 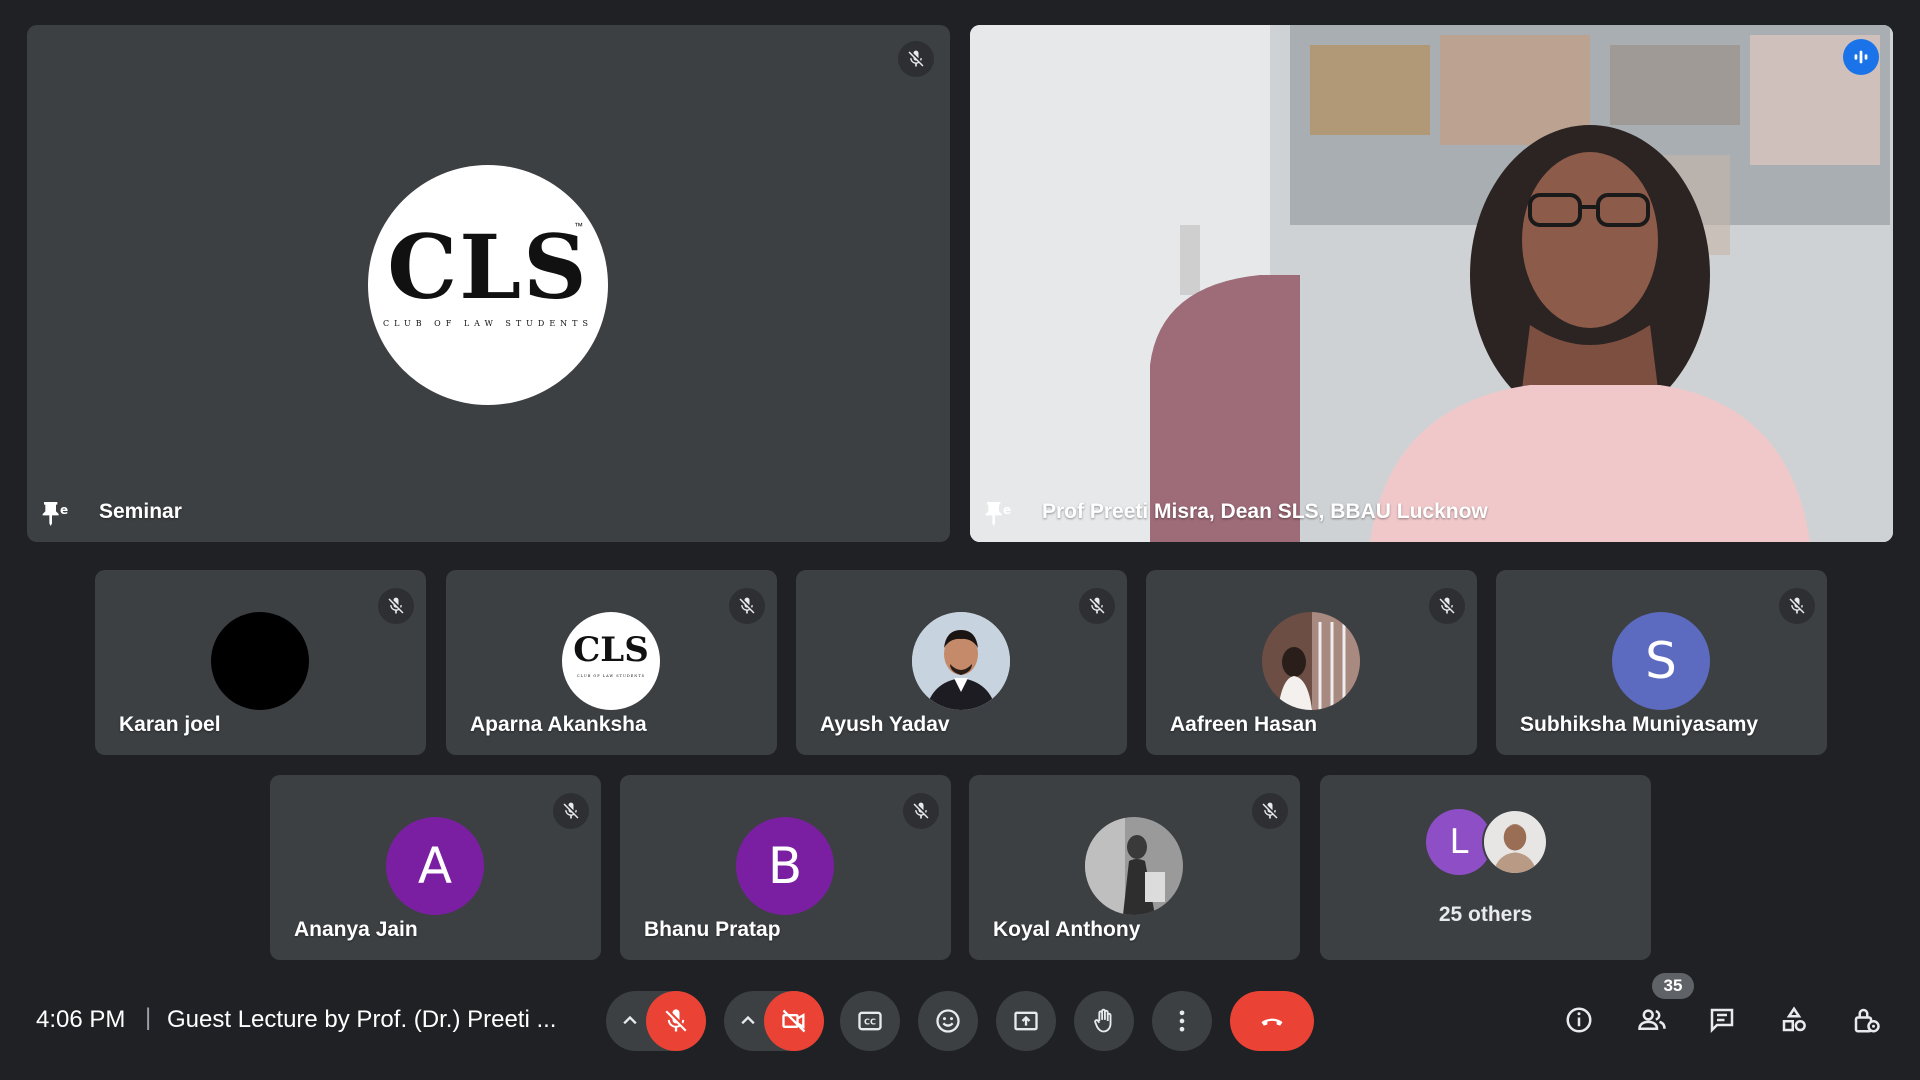 I want to click on meeting-time: 4:06 PM, so click(x=81, y=1019).